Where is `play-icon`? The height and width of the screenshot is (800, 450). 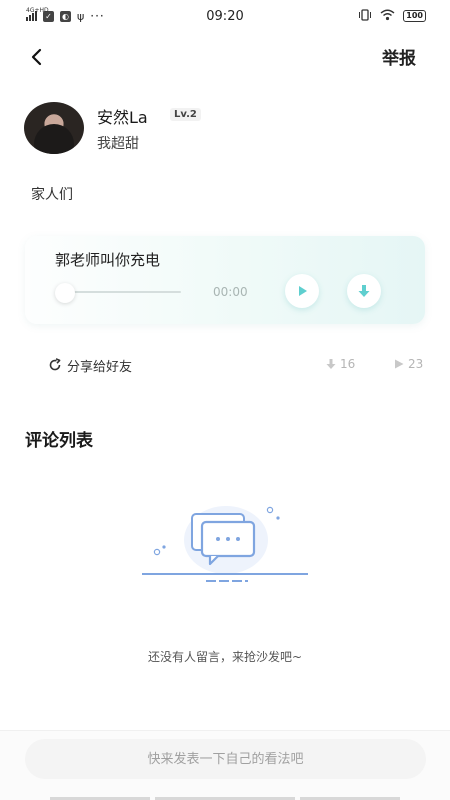 play-icon is located at coordinates (303, 291).